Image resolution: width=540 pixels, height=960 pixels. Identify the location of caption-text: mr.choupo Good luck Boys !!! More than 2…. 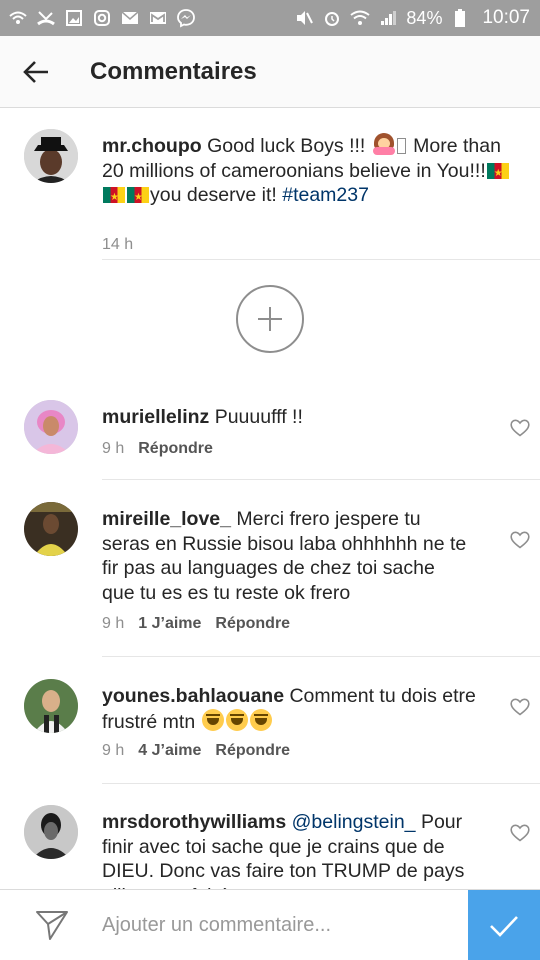
(307, 172).